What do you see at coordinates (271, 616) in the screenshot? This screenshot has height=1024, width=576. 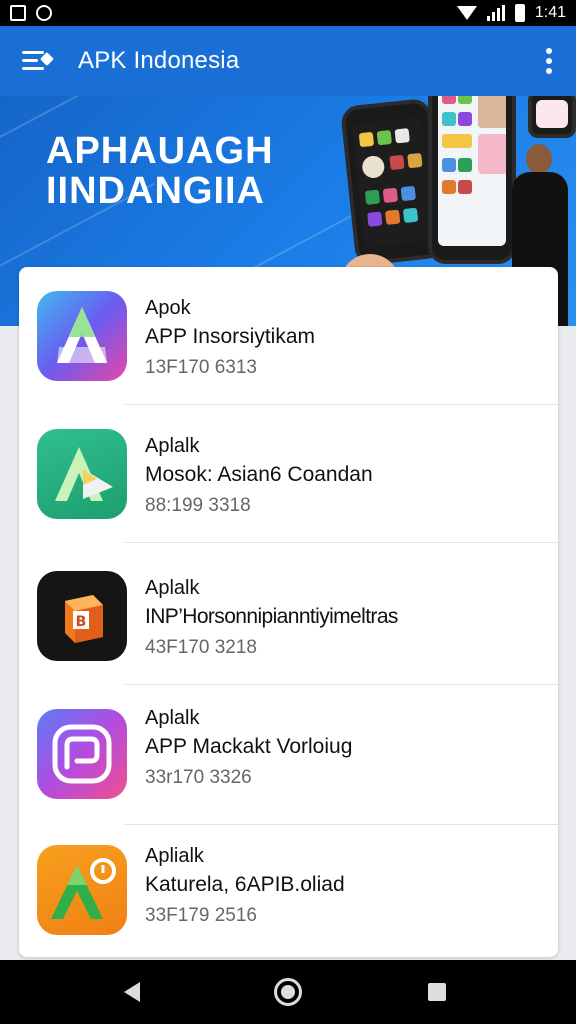 I see `app-name: INP’Horsonnipianntiyimeltras` at bounding box center [271, 616].